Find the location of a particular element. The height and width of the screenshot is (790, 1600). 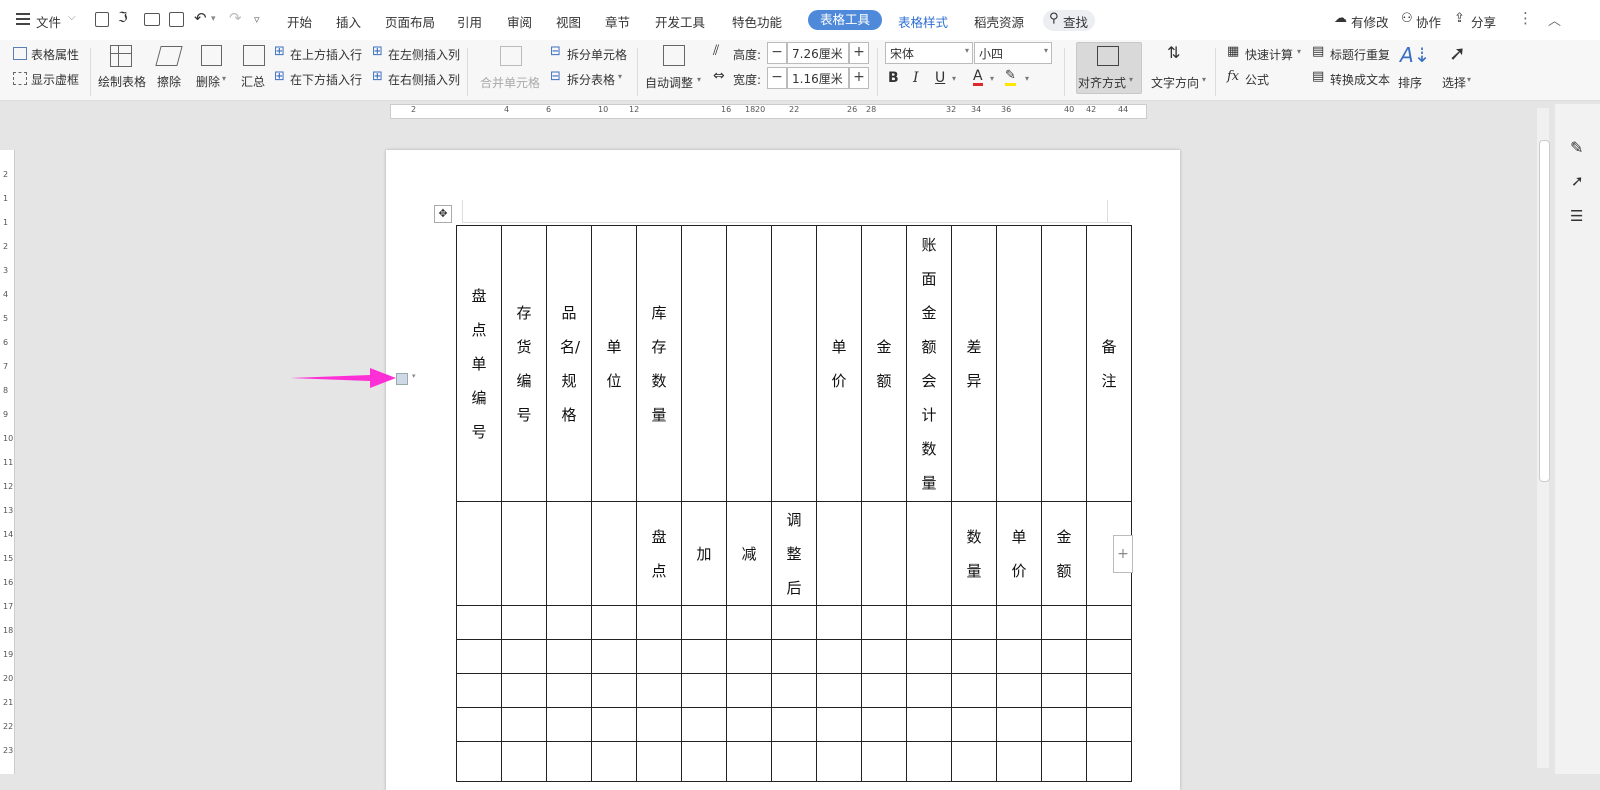

tab-resource: 稻壳资源 is located at coordinates (999, 21).